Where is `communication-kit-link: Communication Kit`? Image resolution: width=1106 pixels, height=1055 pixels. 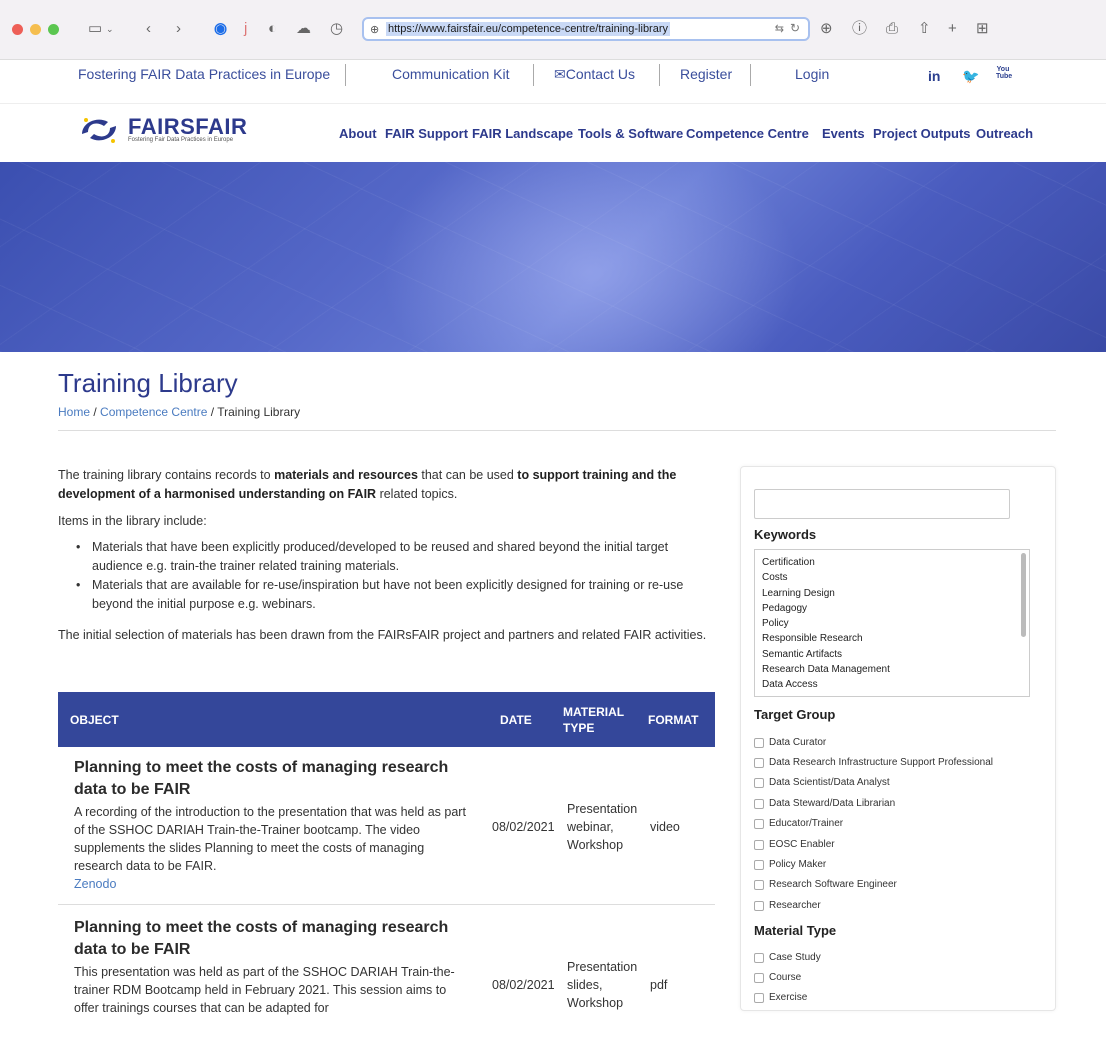 communication-kit-link: Communication Kit is located at coordinates (451, 74).